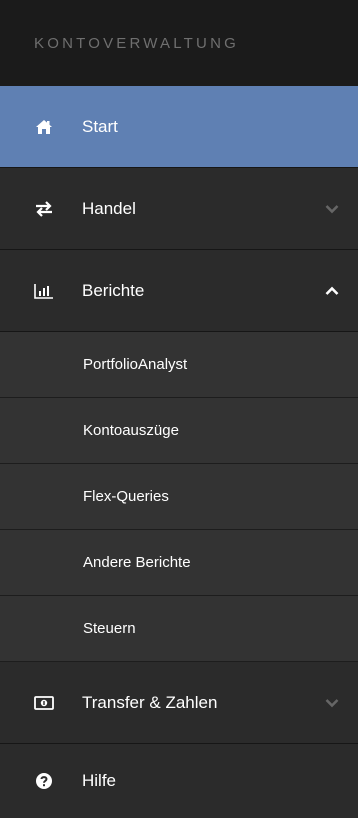 The height and width of the screenshot is (818, 358). What do you see at coordinates (179, 209) in the screenshot?
I see `nav-item-handel: Handel` at bounding box center [179, 209].